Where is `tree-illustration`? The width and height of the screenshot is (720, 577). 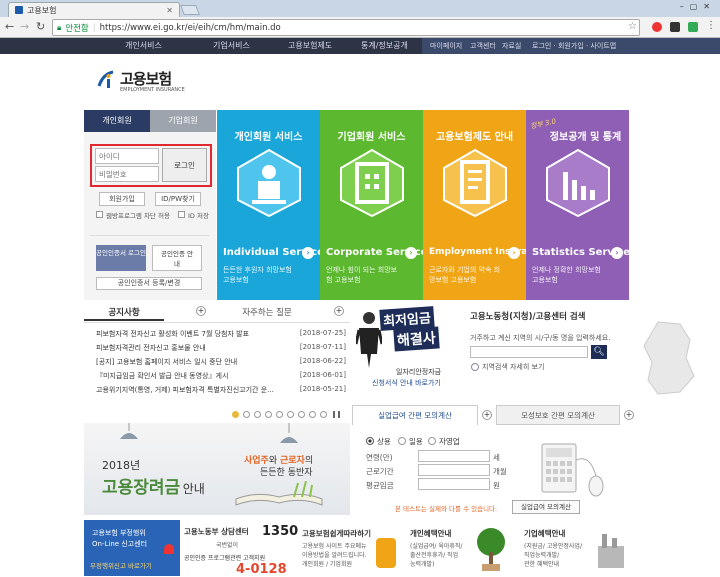
tree-illustration is located at coordinates (491, 549).